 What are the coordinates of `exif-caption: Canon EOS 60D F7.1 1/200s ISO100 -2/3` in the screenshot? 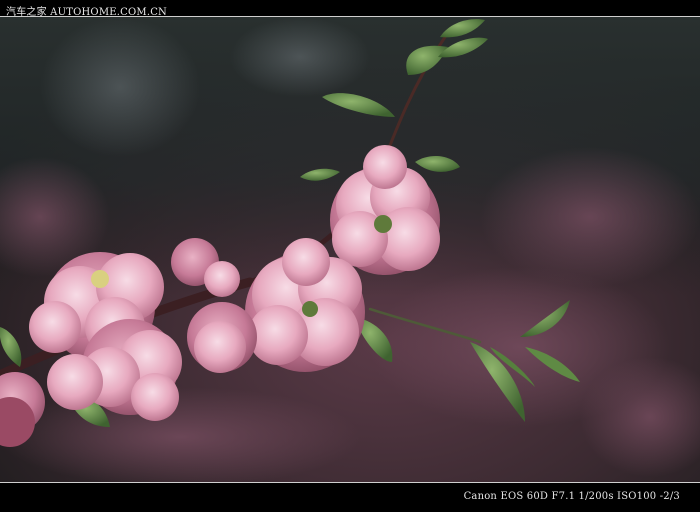 It's located at (571, 496).